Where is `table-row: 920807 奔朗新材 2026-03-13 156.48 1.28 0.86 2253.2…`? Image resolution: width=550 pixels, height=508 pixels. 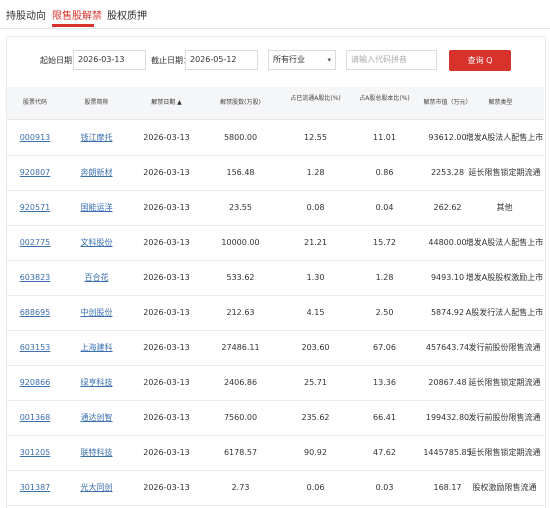
table-row: 920807 奔朗新材 2026-03-13 156.48 1.28 0.86 2253.2… is located at coordinates (275, 173).